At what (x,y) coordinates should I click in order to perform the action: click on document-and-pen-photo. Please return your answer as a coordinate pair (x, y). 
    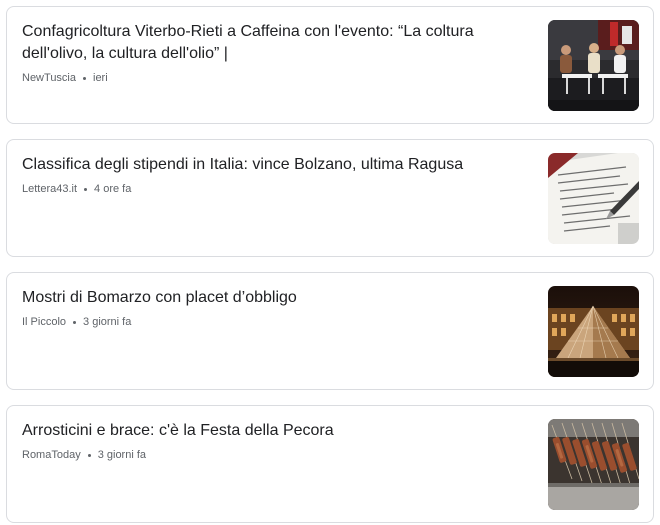
    Looking at the image, I should click on (593, 198).